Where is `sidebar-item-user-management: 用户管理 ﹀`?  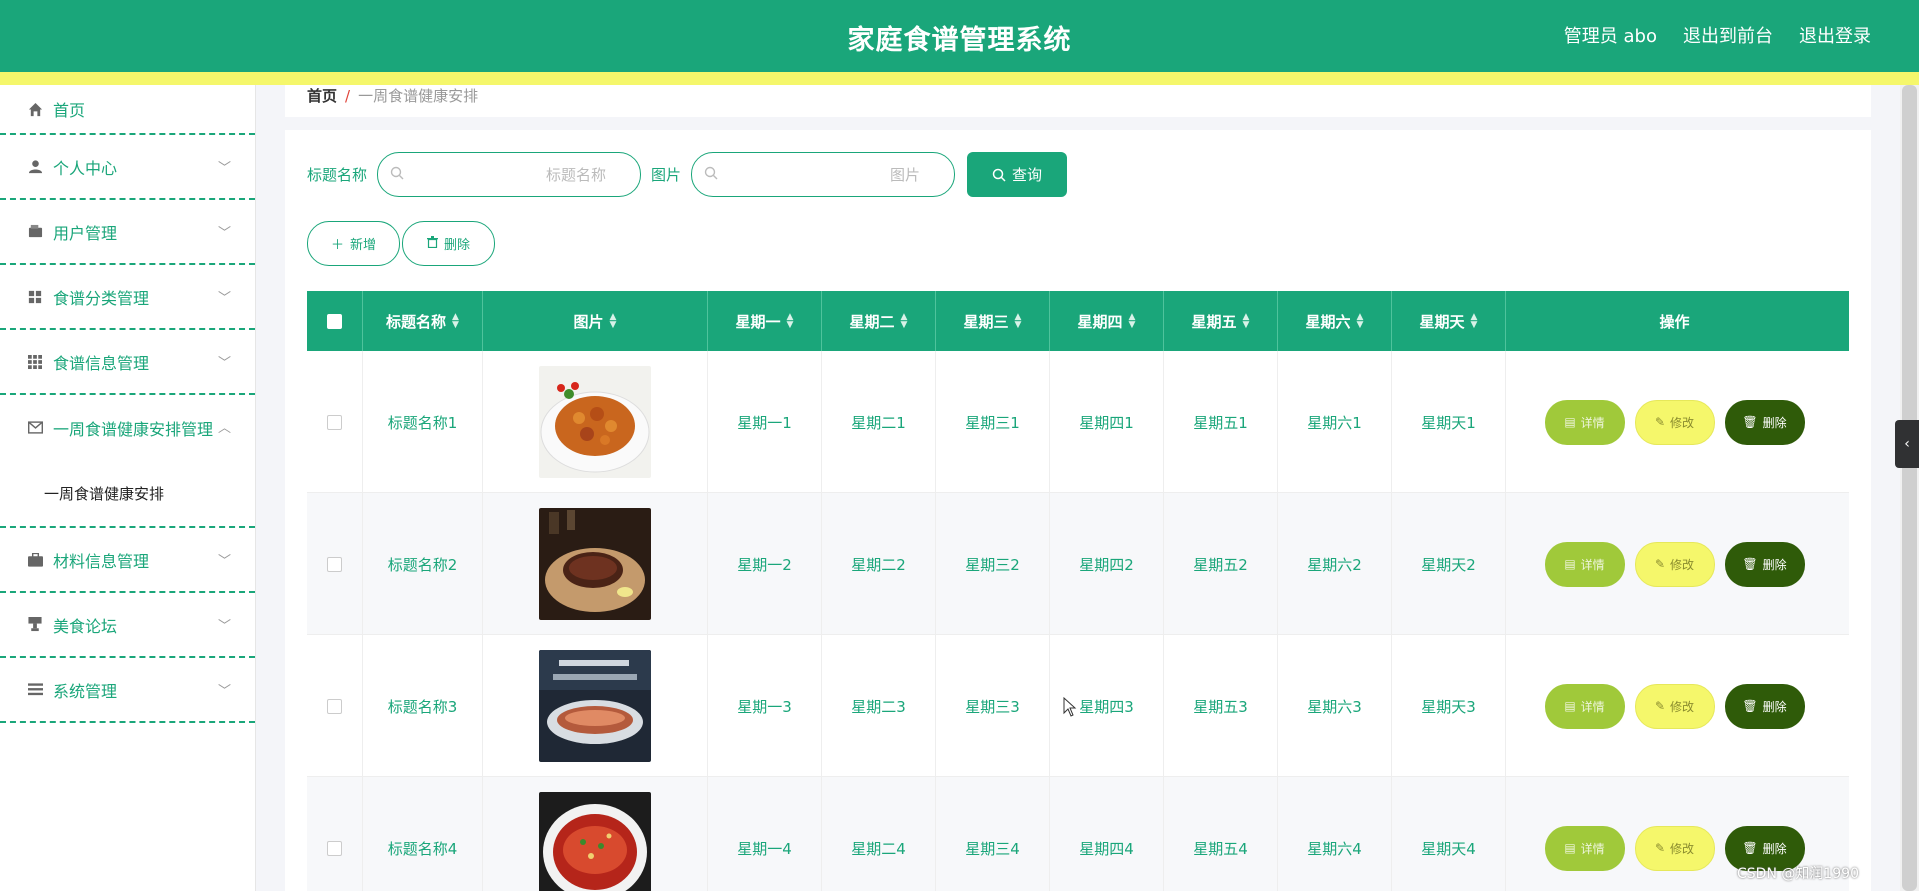 sidebar-item-user-management: 用户管理 ﹀ is located at coordinates (127, 232).